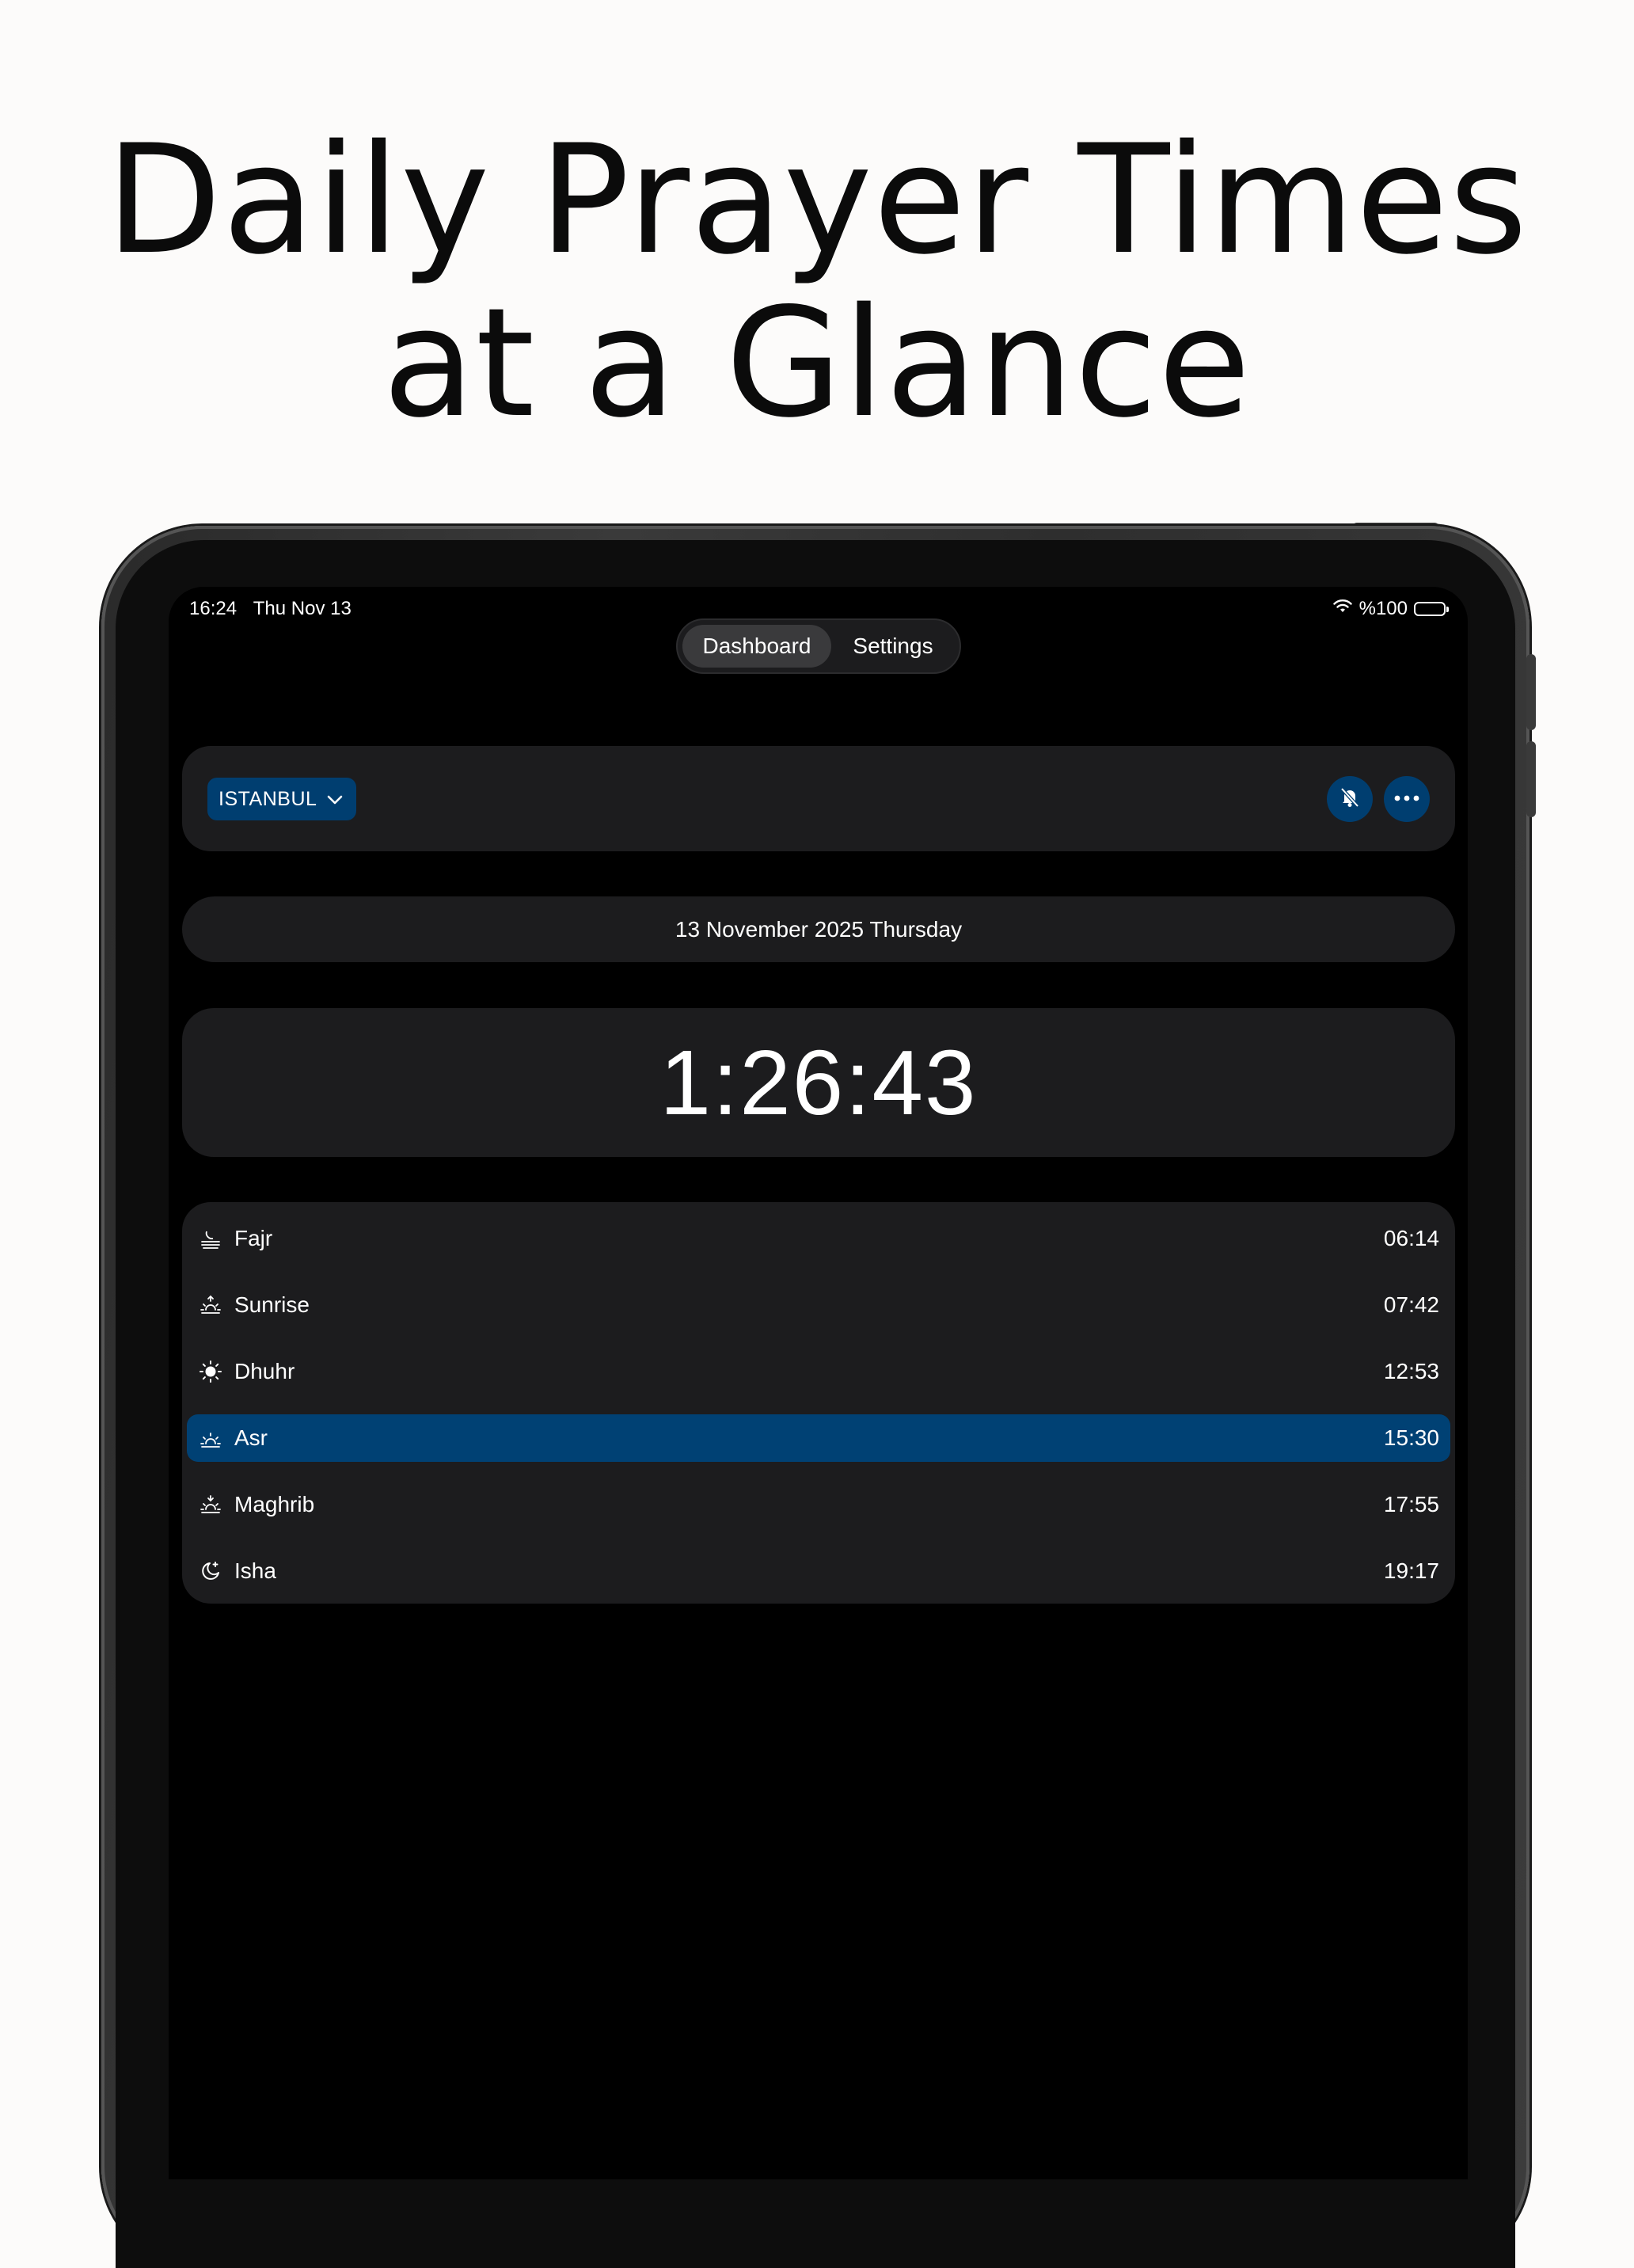  I want to click on current-date-label: 13 November 2025 Thursday, so click(818, 929).